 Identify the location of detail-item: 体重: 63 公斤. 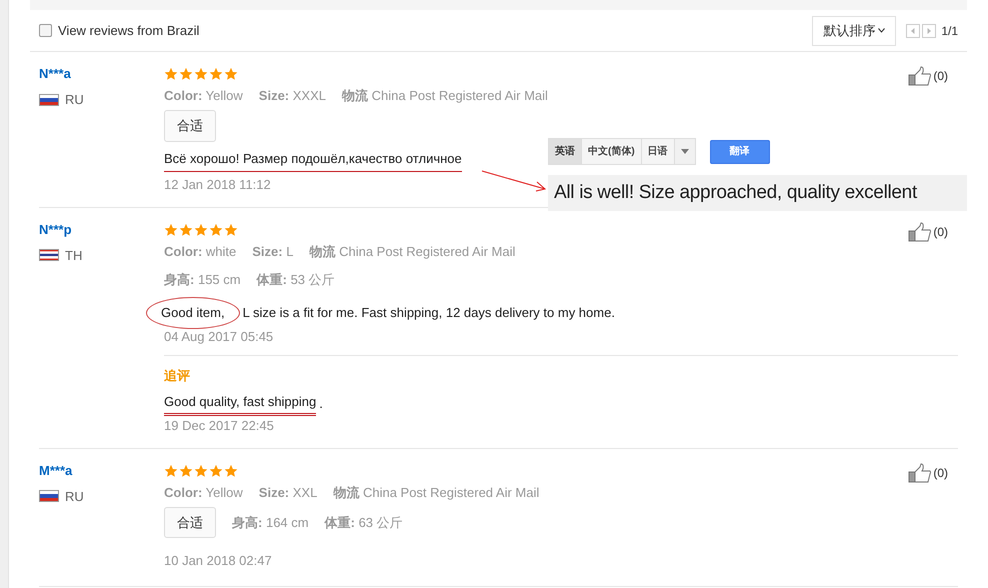
(363, 523).